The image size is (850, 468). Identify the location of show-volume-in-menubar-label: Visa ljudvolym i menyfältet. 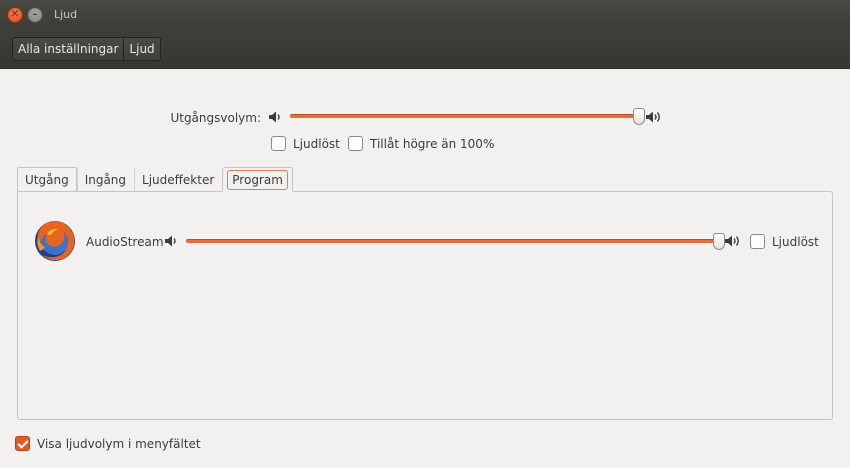
(119, 443).